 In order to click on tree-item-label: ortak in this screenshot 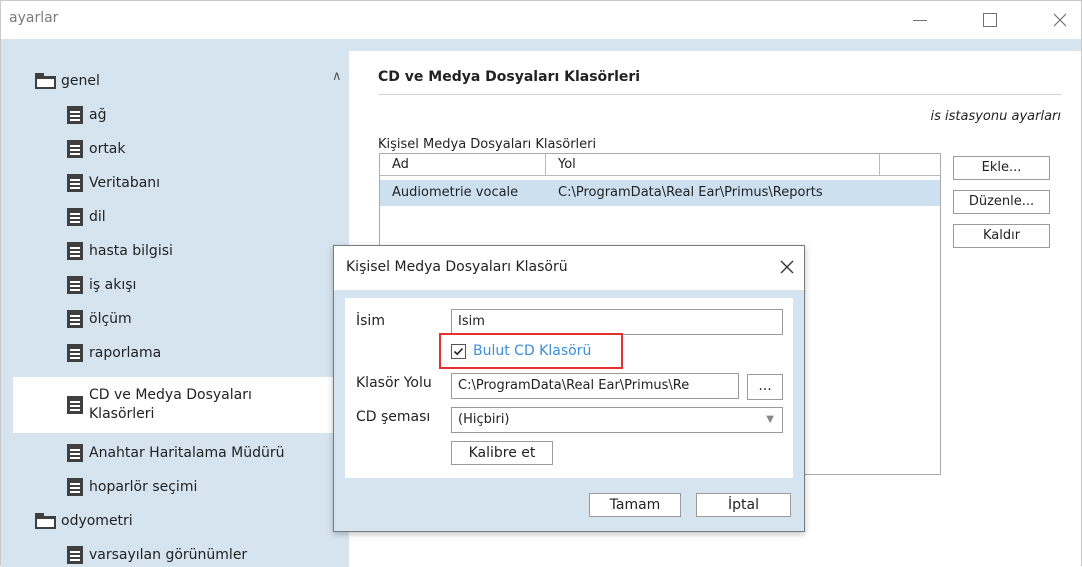, I will do `click(107, 149)`.